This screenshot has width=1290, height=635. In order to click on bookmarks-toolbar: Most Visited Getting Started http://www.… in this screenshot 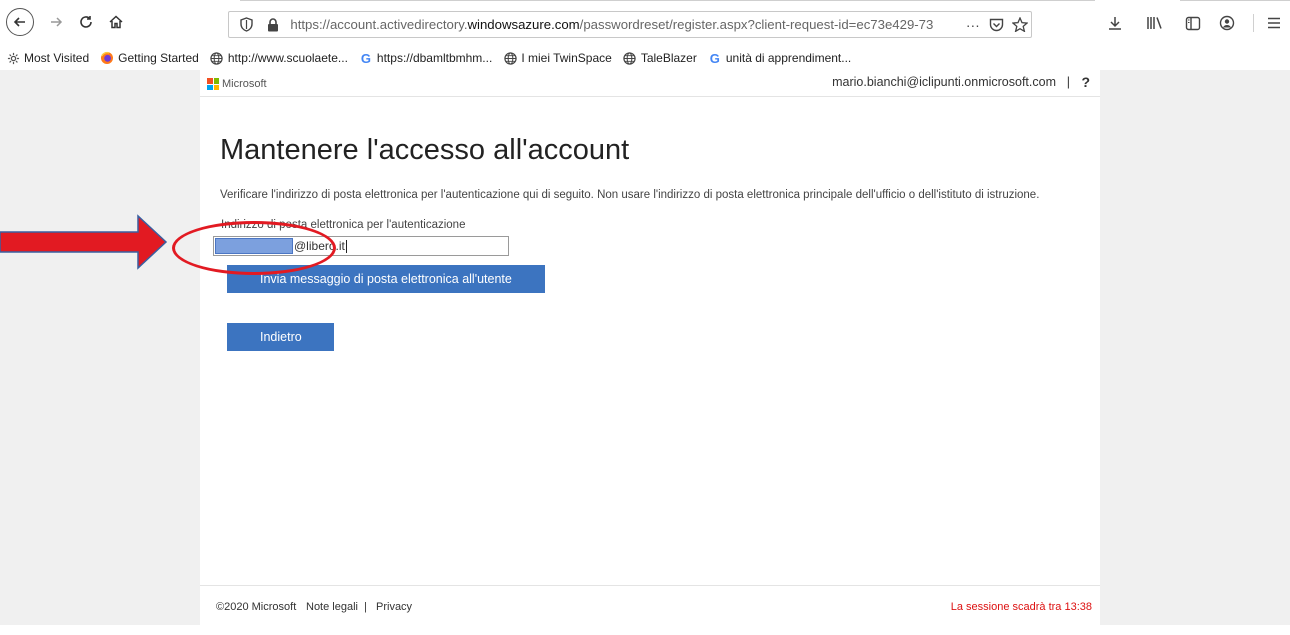, I will do `click(645, 58)`.